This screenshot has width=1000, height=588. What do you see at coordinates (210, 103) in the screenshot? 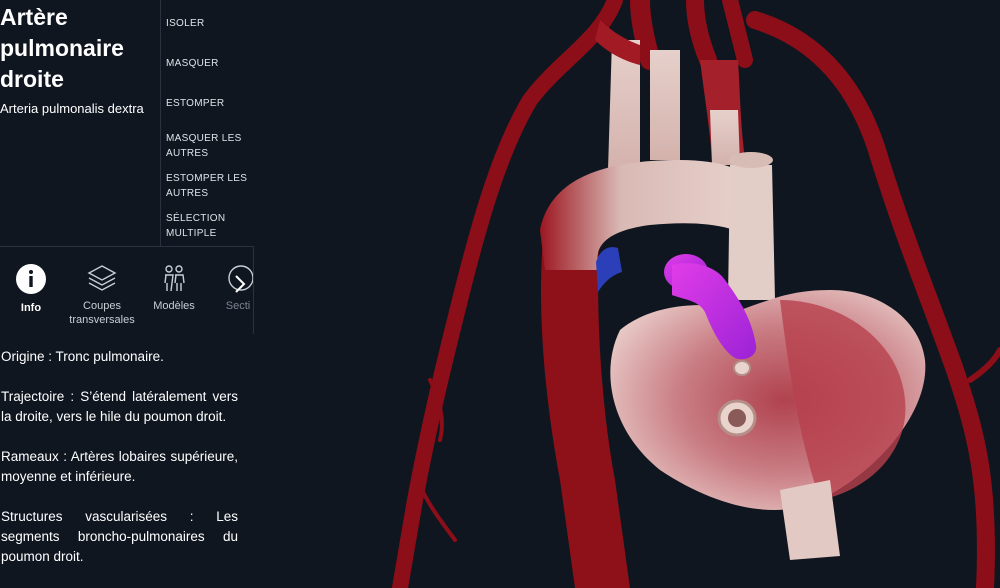
I see `fade-button: ESTOMPER` at bounding box center [210, 103].